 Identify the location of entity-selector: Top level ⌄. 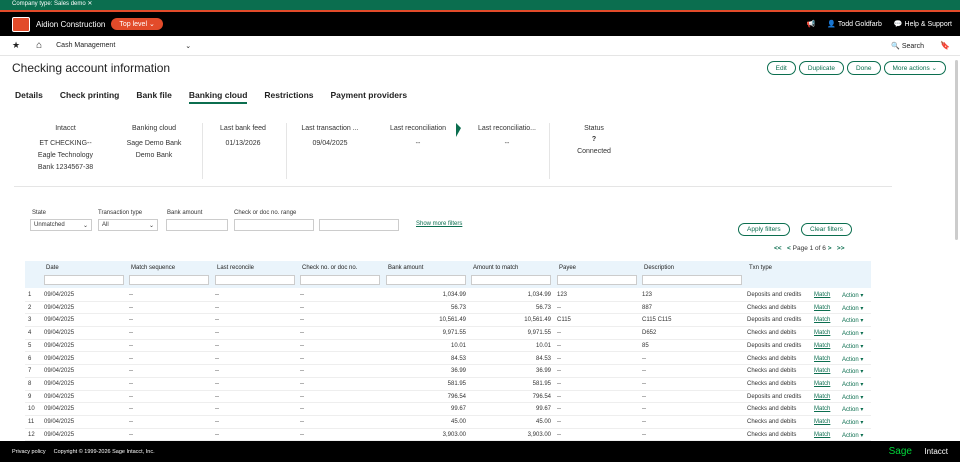
(137, 24).